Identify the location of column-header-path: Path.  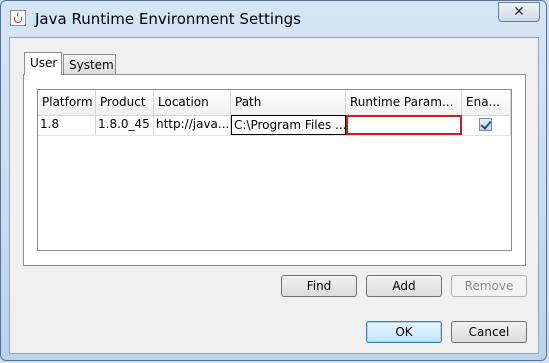
(288, 102).